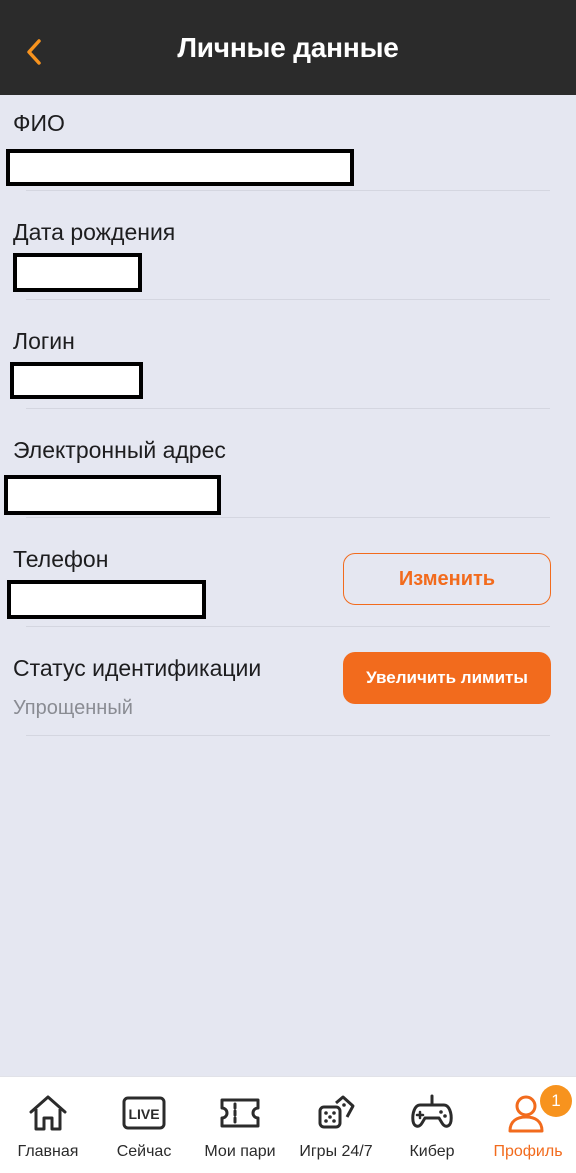 This screenshot has width=576, height=1173. I want to click on nav-label-home: Главная, so click(48, 1151).